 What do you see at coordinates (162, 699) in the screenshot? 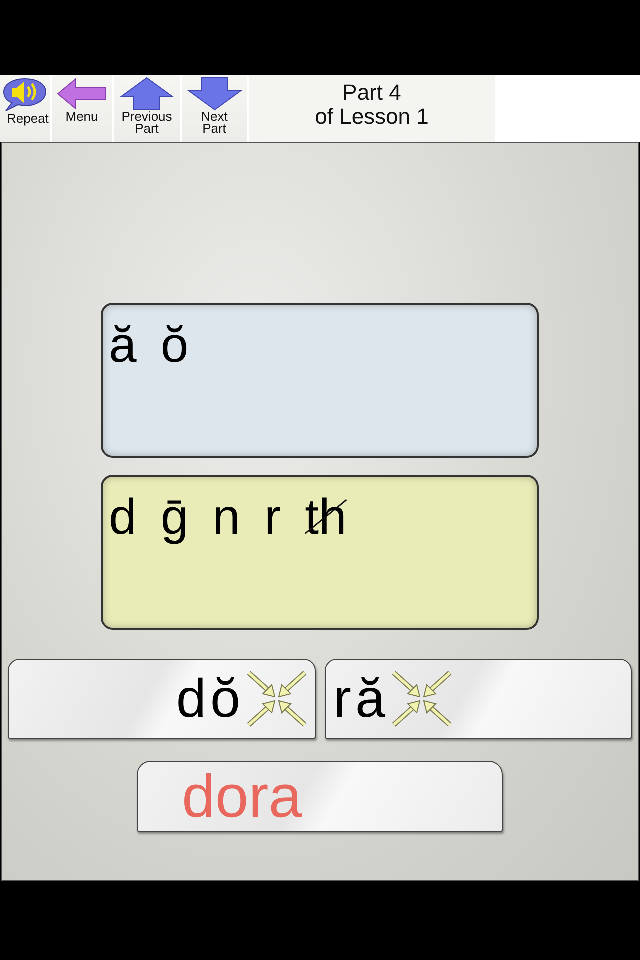
I see `syllable-button: dŏ` at bounding box center [162, 699].